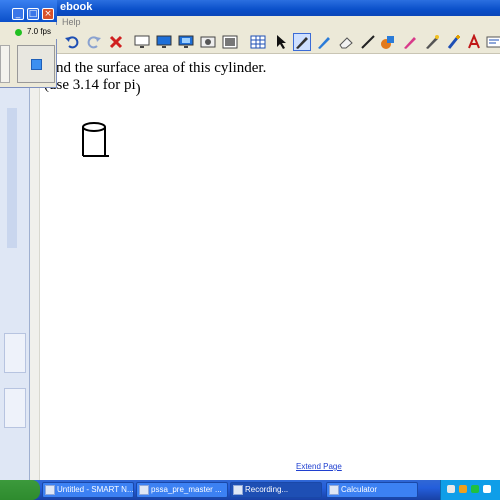 The height and width of the screenshot is (500, 500). Describe the element at coordinates (142, 42) in the screenshot. I see `screen-shade-icon` at that location.